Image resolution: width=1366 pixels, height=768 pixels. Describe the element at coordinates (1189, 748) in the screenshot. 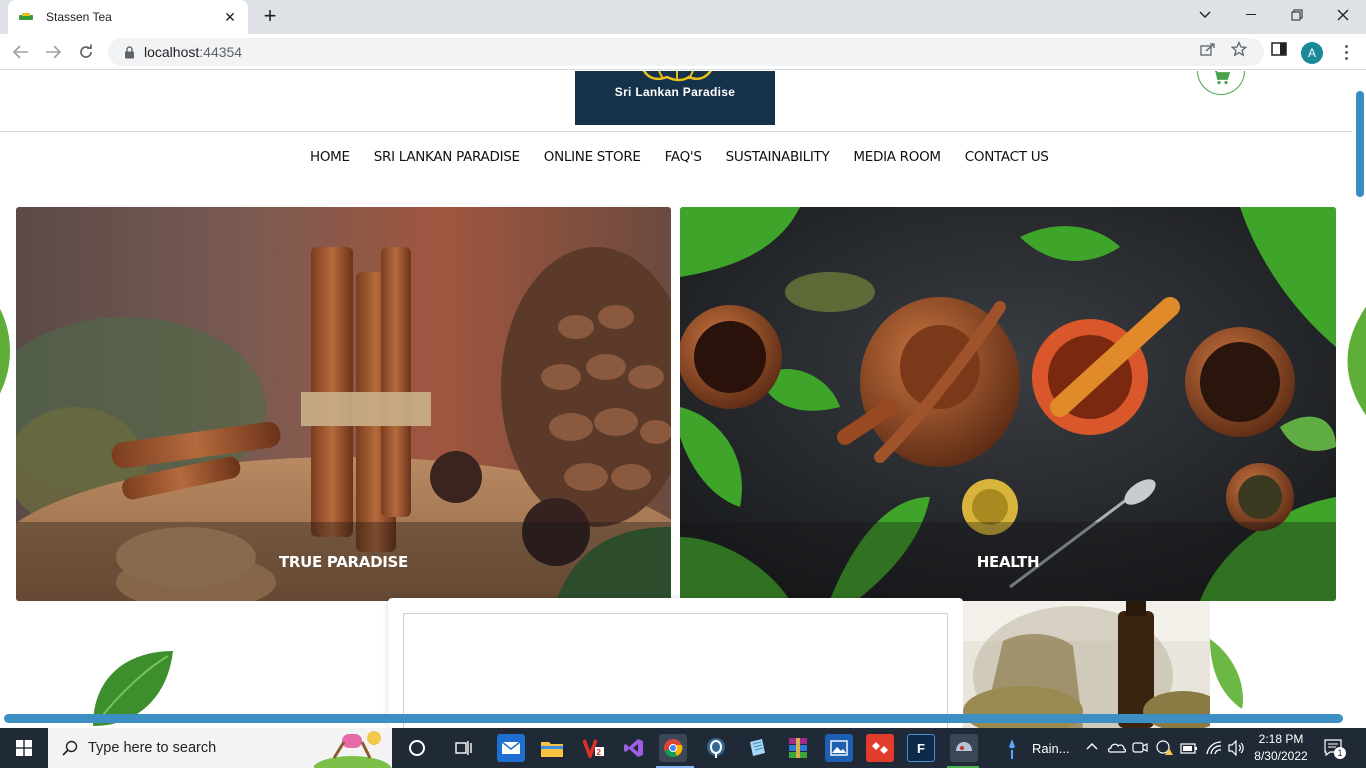

I see `battery-icon` at that location.